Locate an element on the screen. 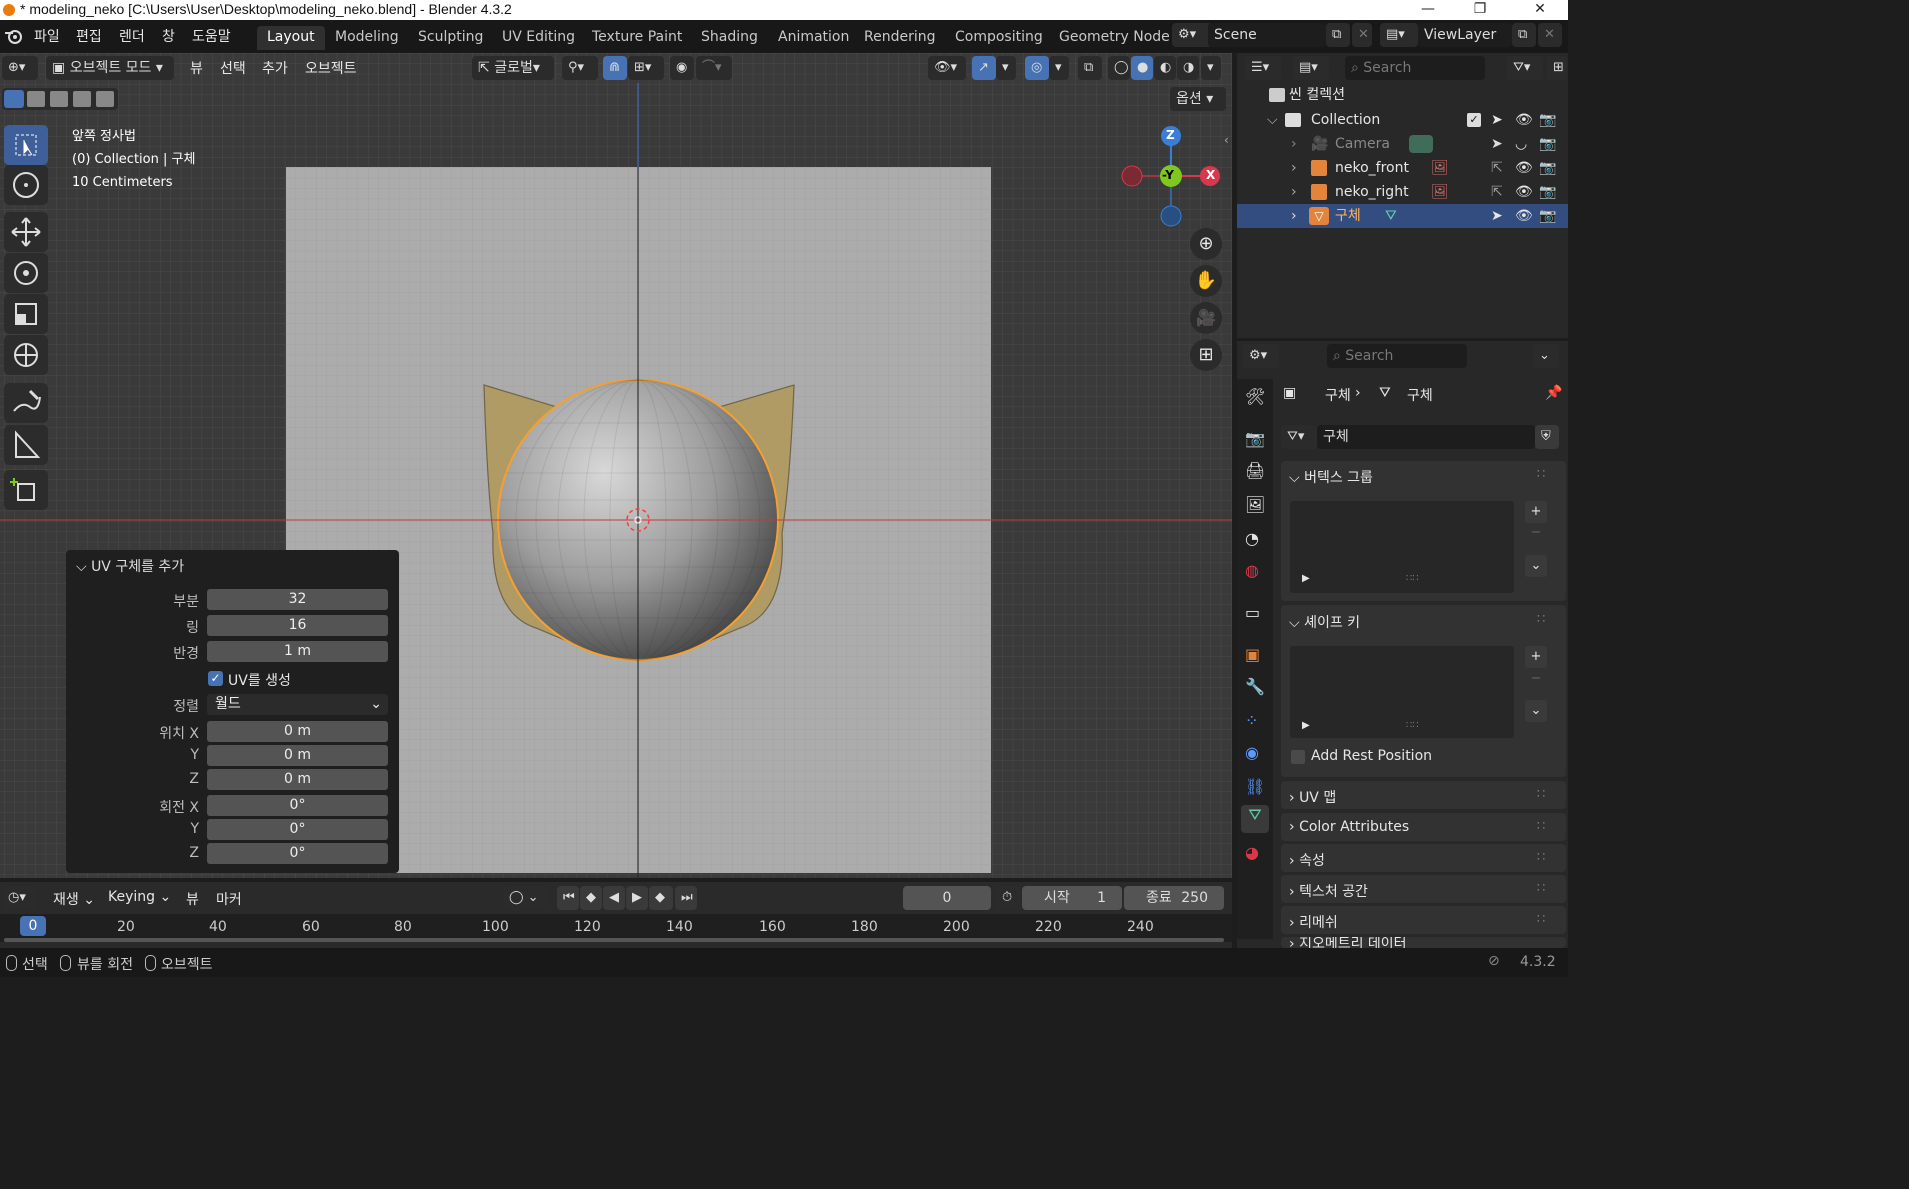 This screenshot has width=1909, height=1189. location-z-field: 0 m is located at coordinates (297, 779).